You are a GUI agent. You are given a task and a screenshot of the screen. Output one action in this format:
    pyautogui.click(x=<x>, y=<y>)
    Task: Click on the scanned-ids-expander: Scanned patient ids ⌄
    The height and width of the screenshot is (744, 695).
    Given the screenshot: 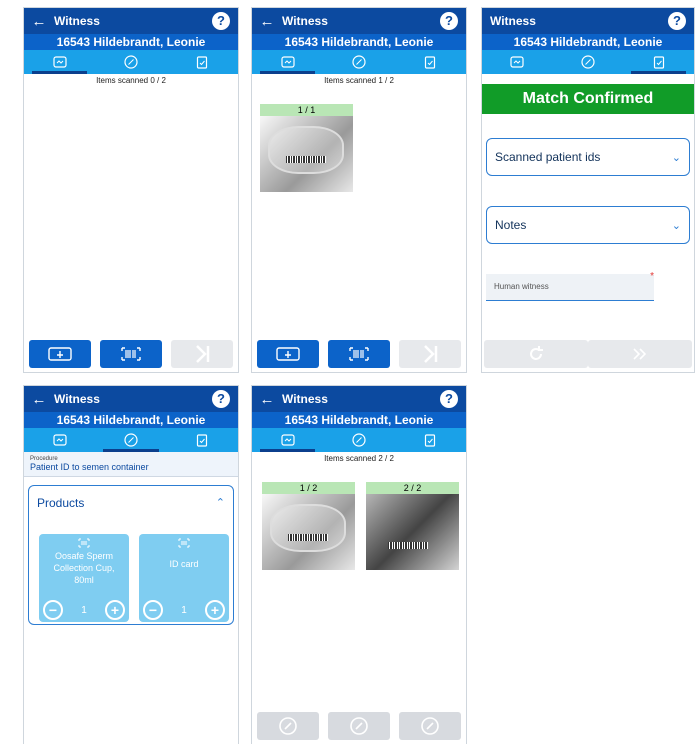 What is the action you would take?
    pyautogui.click(x=588, y=157)
    